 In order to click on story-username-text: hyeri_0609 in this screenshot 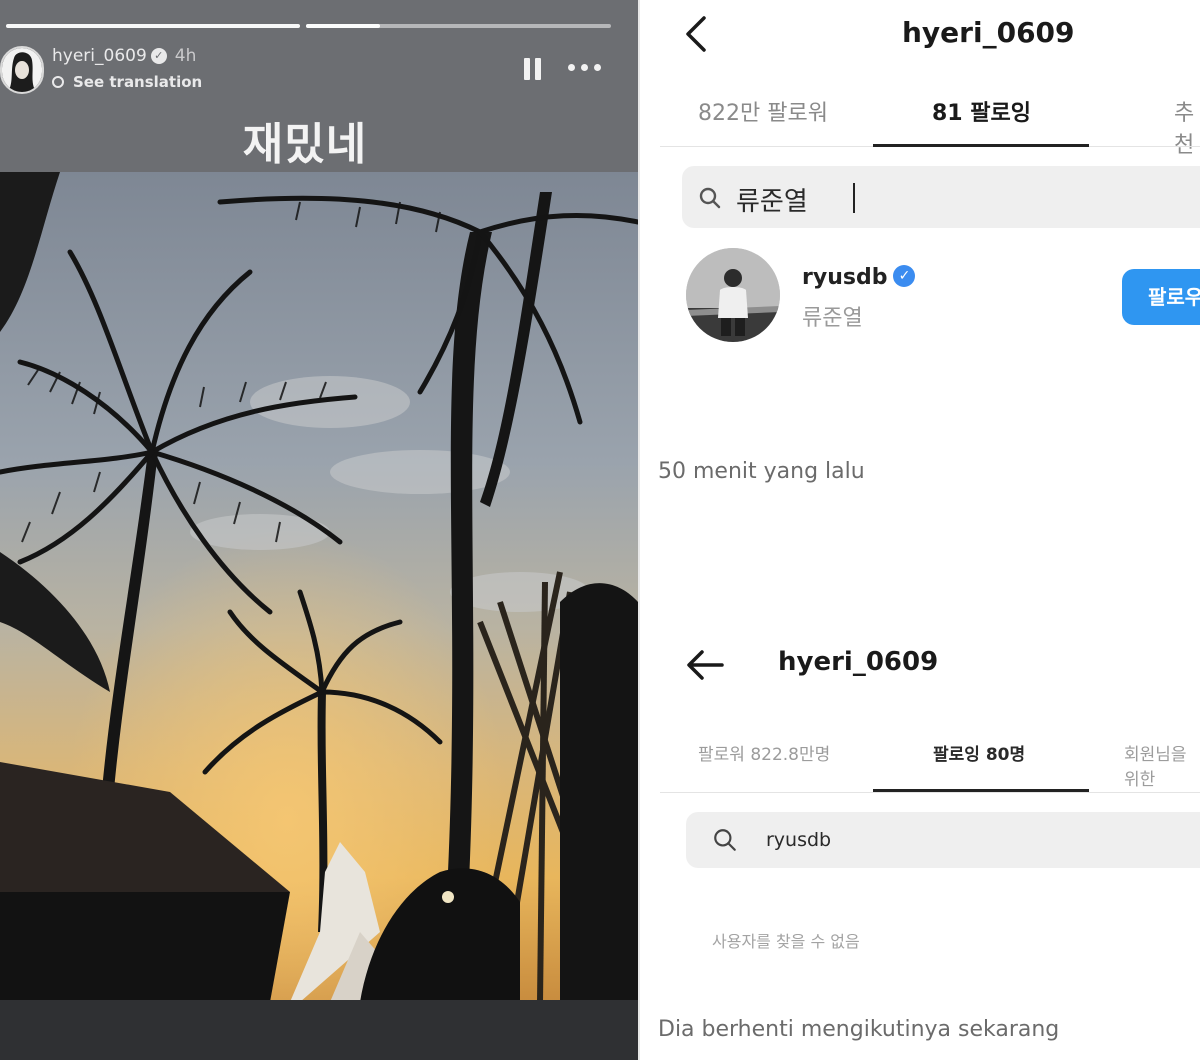, I will do `click(99, 56)`.